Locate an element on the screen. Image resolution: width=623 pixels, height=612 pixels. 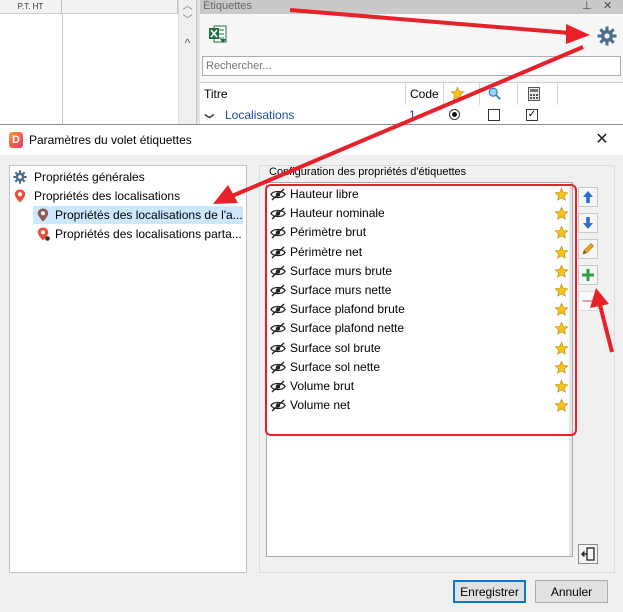
panel-title: Étiquettes is located at coordinates (227, 6).